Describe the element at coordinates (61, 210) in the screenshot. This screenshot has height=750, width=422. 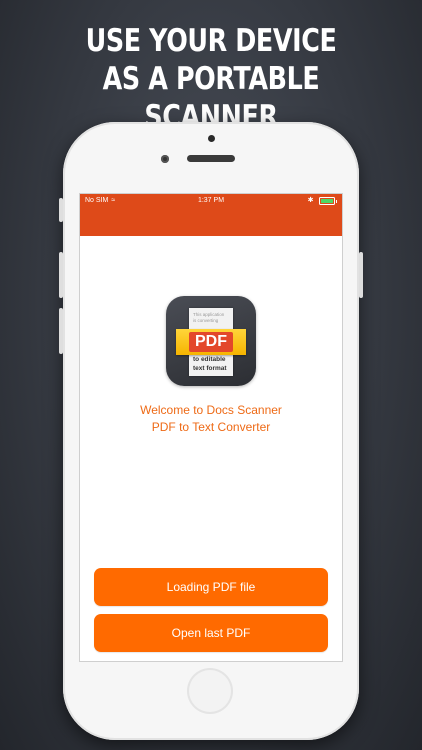
I see `mute-switch` at that location.